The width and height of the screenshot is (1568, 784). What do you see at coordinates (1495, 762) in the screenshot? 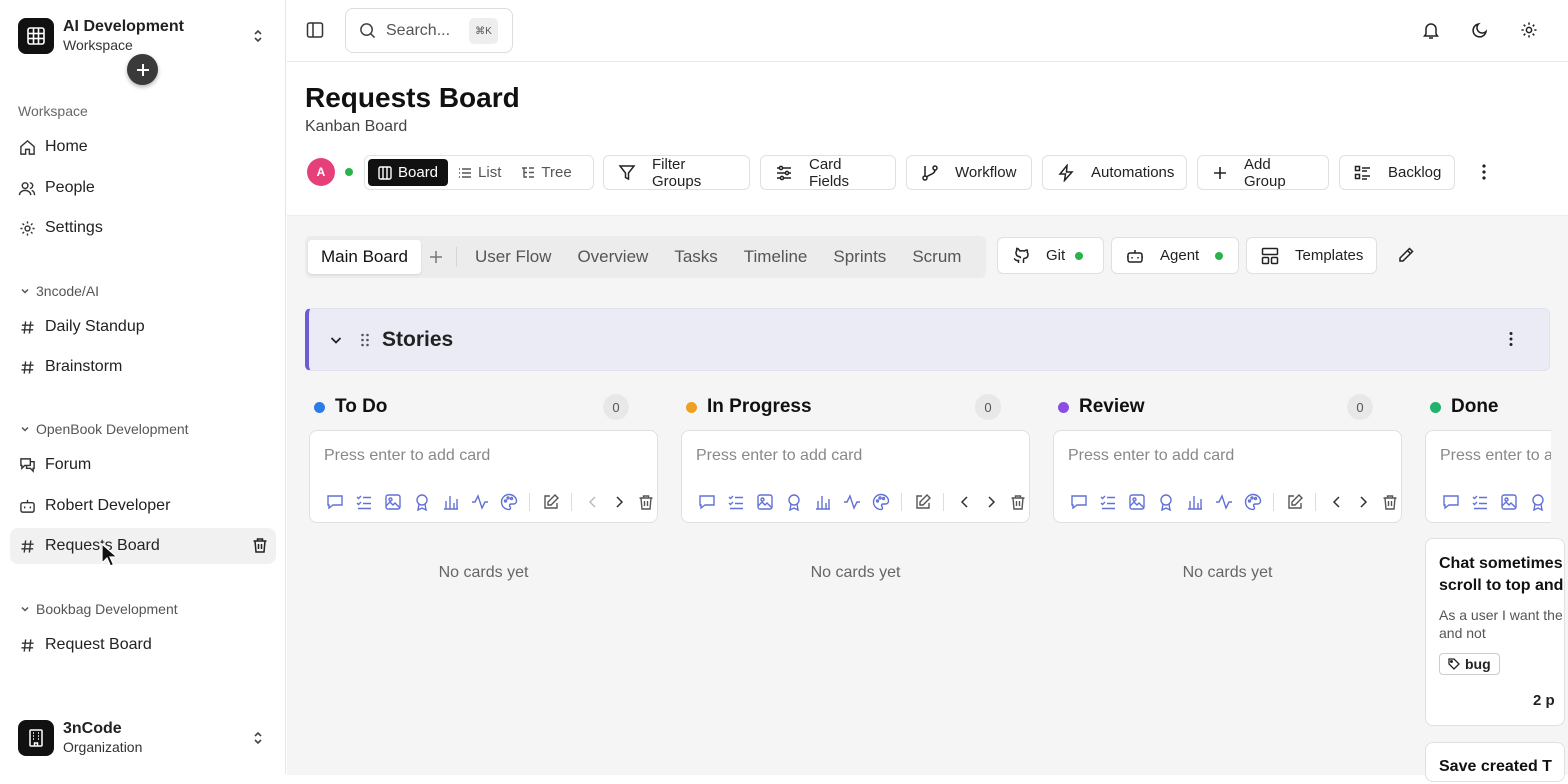
I see `story-card: Save created T` at bounding box center [1495, 762].